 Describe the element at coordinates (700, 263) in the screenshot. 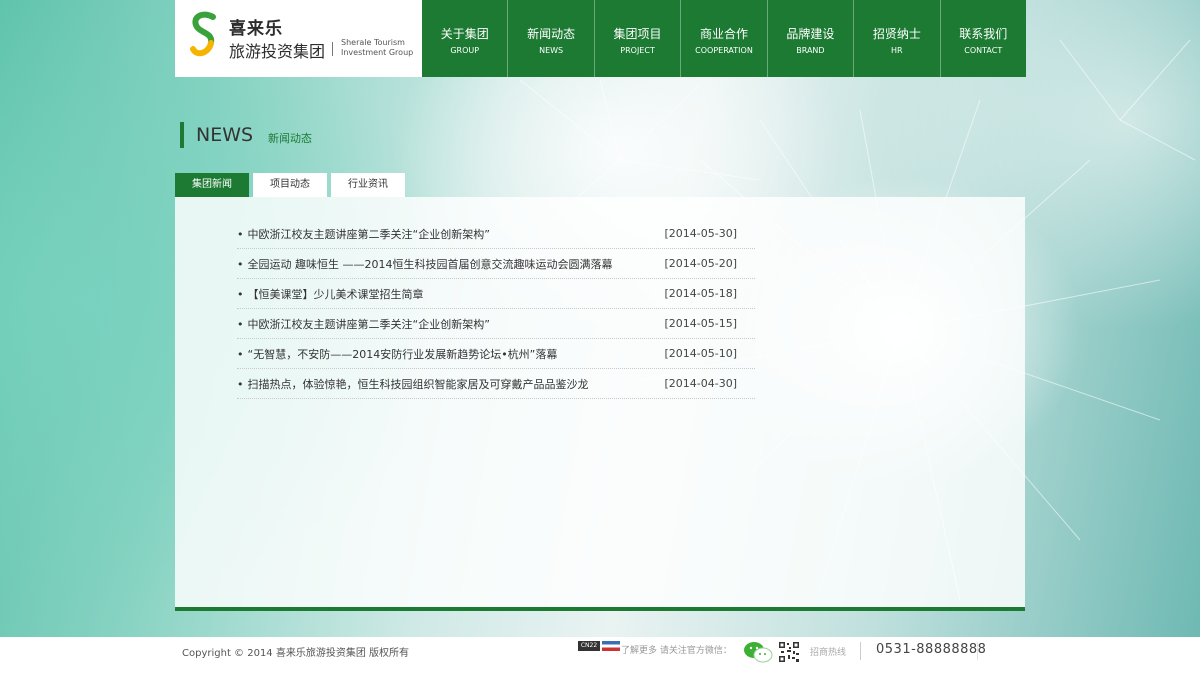

I see `news-date: [2014-05-20]` at that location.